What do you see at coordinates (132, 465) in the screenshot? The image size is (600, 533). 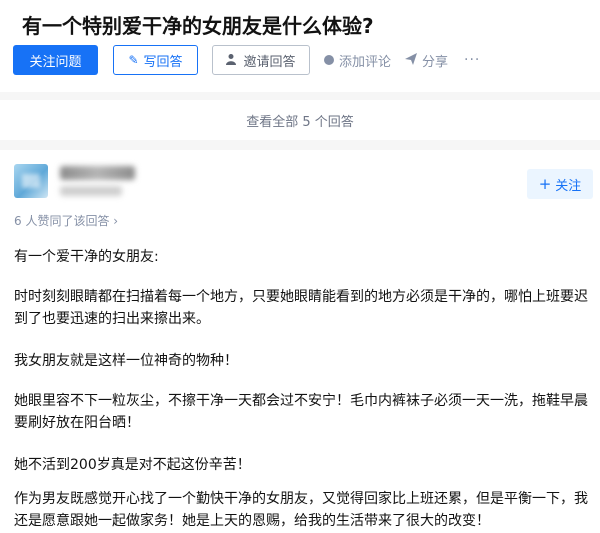 I see `answer-paragraph: 她不活到200岁真是对不起这份辛苦！` at bounding box center [132, 465].